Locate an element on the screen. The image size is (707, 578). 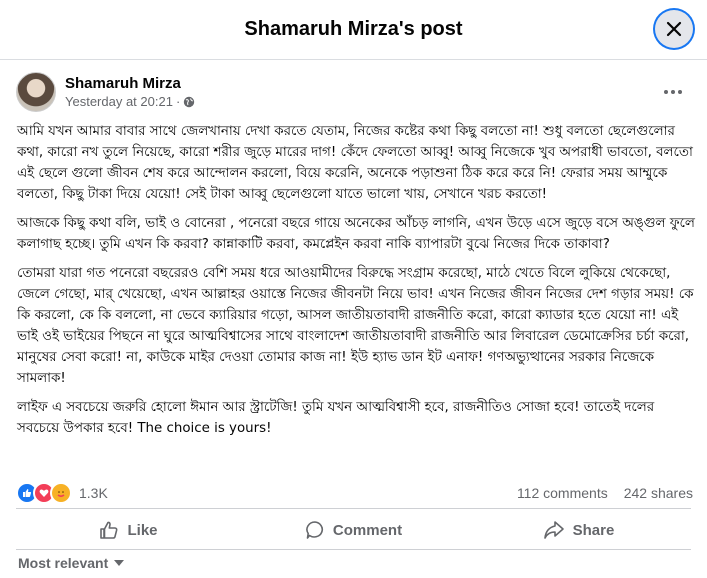
scrollbar is located at coordinates (704, 319).